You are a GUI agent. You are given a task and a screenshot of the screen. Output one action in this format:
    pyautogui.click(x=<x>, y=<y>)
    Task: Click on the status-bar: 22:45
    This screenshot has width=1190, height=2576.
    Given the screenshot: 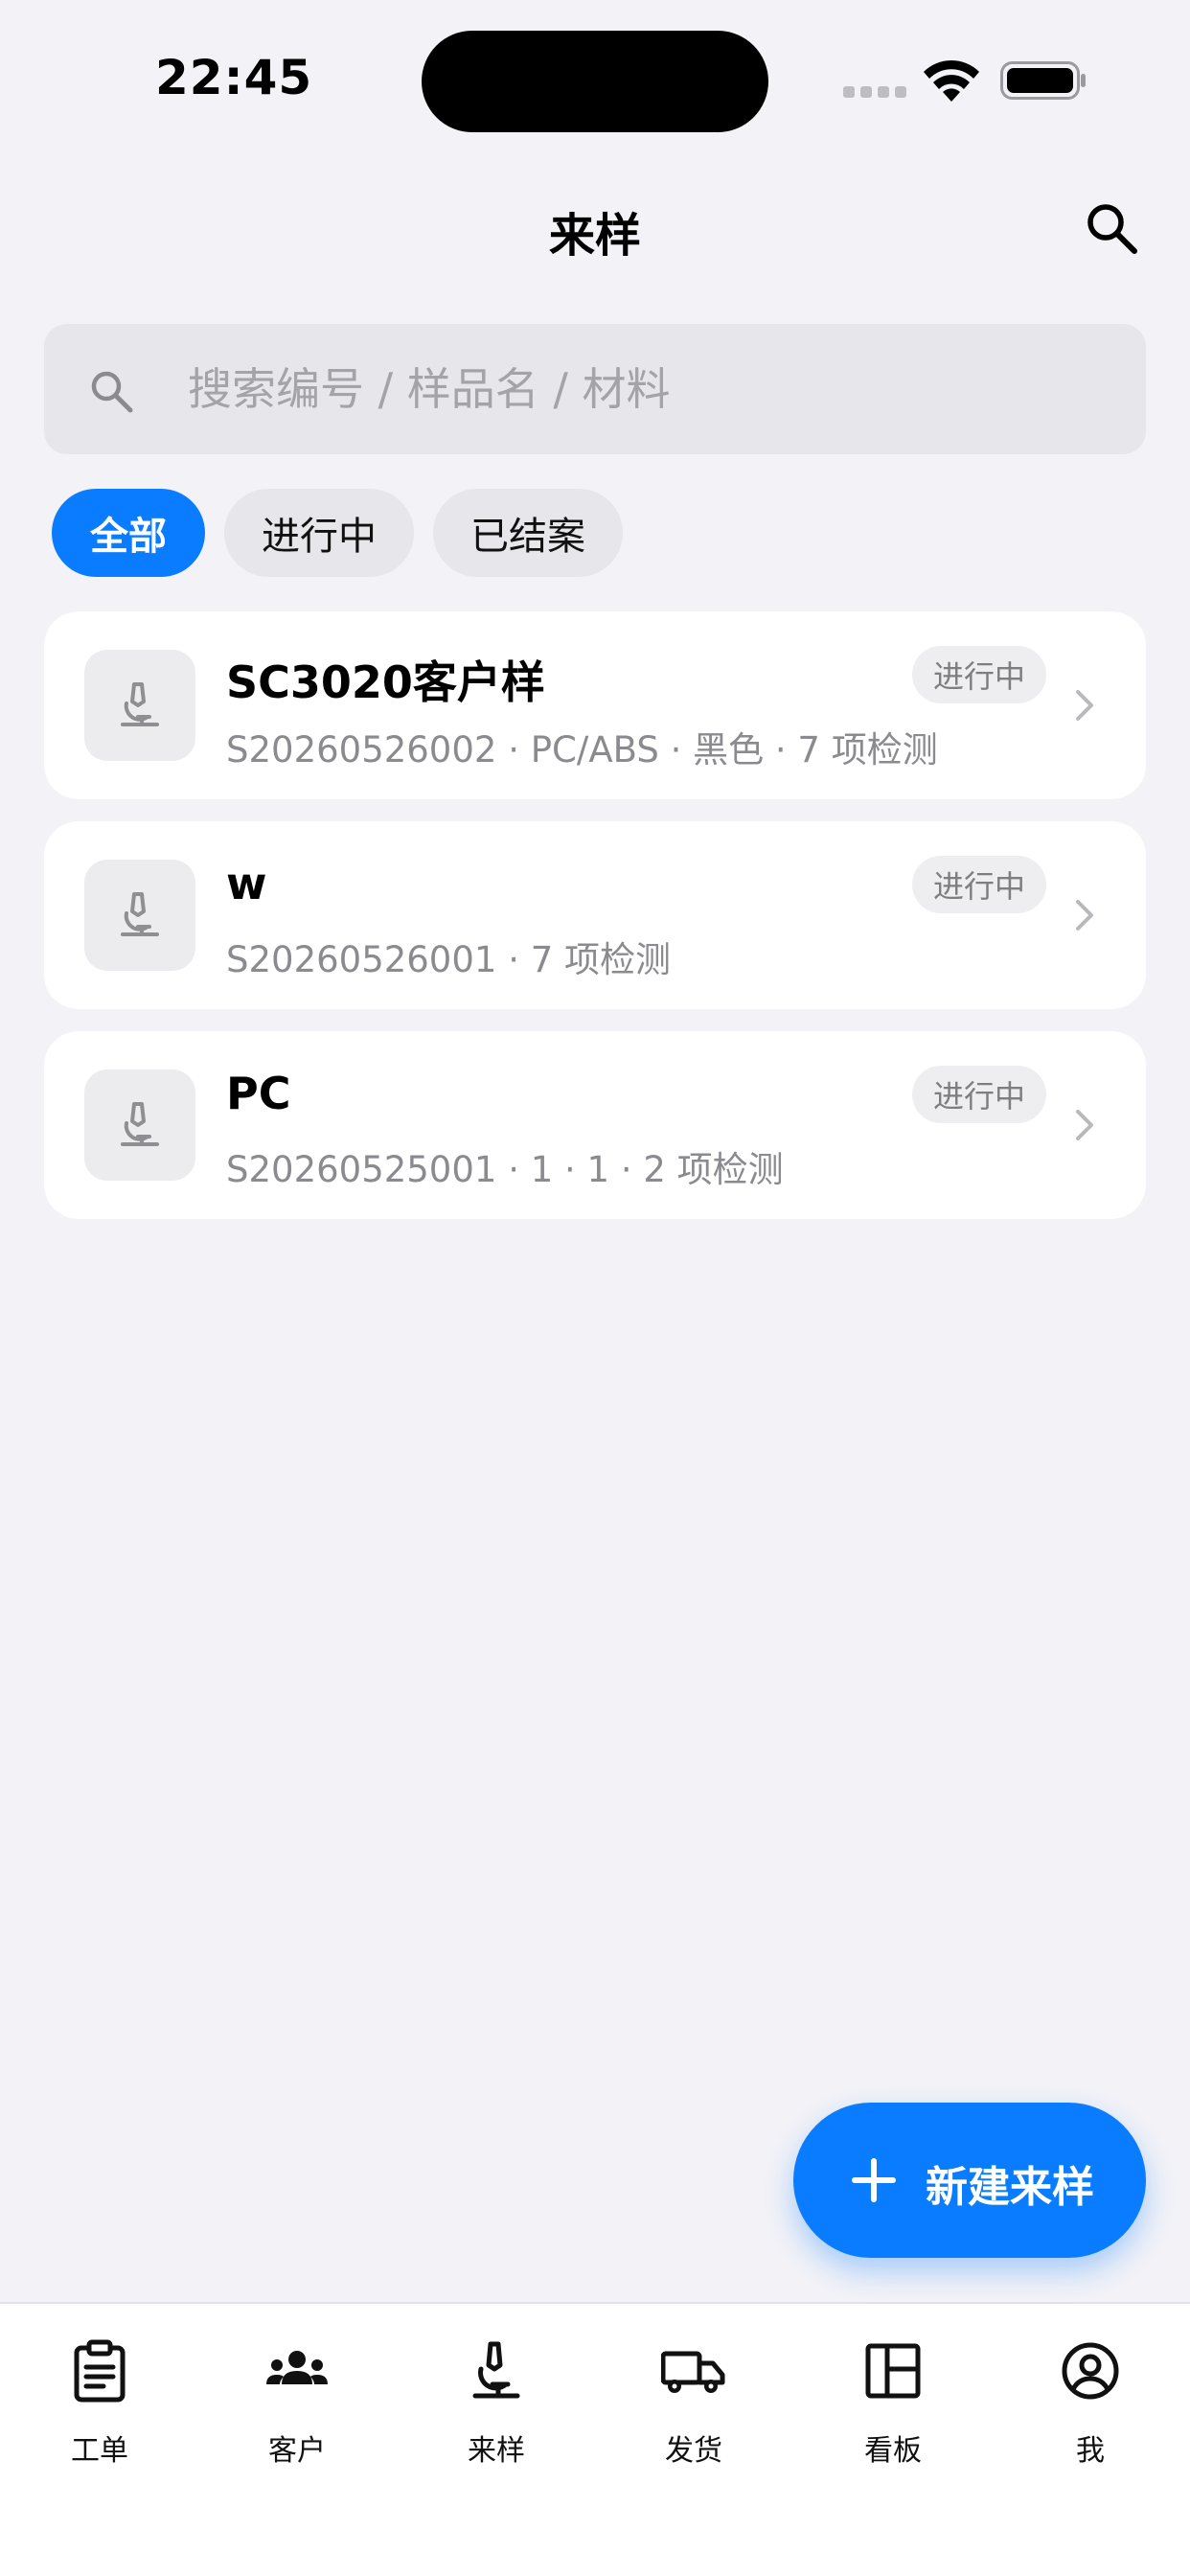 What is the action you would take?
    pyautogui.click(x=595, y=72)
    